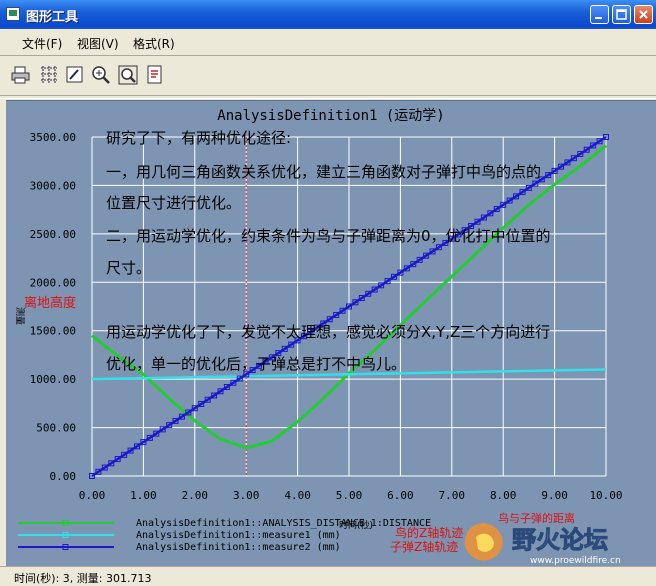 This screenshot has width=656, height=586. I want to click on x-tick-label: 9.00, so click(554, 495).